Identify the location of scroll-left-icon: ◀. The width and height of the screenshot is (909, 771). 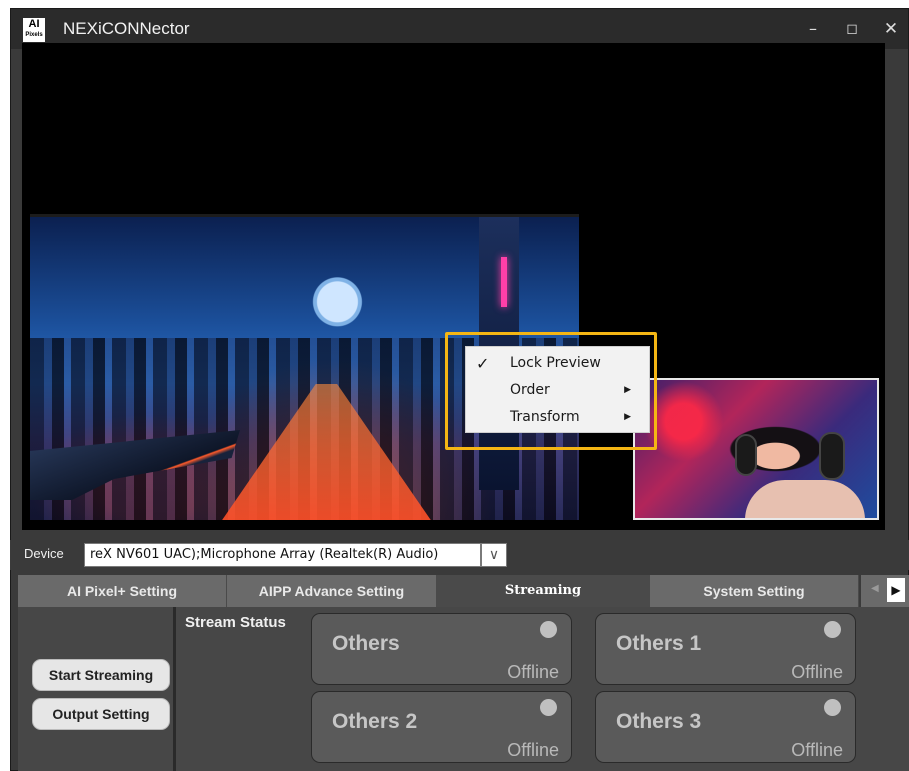
(875, 588).